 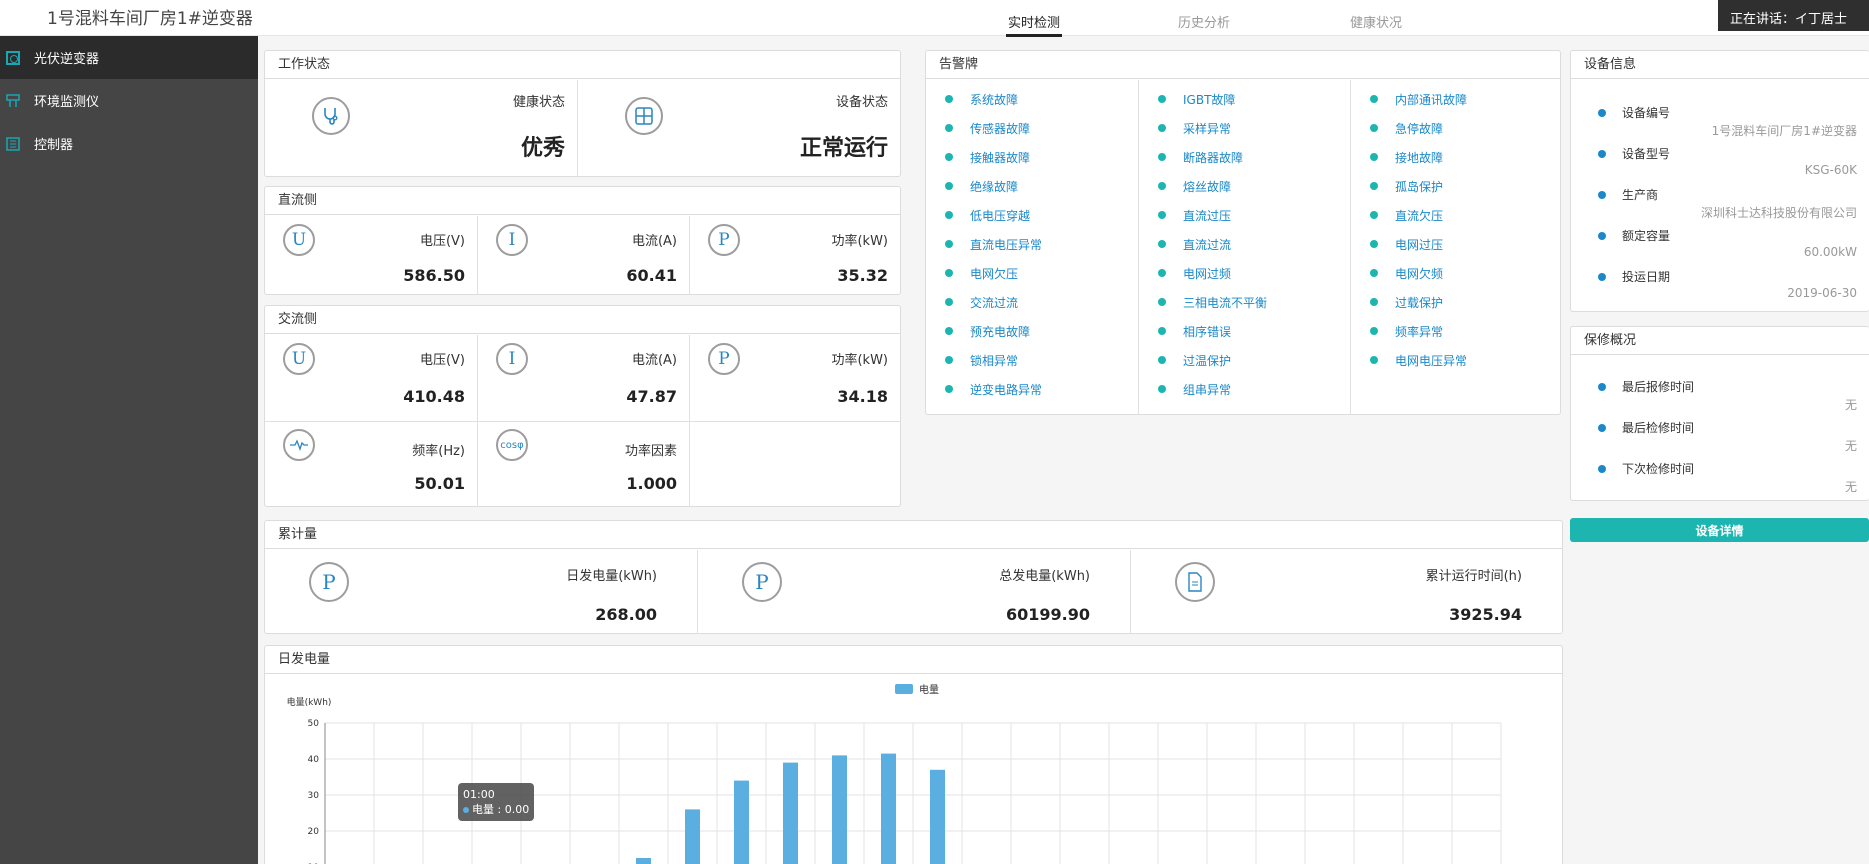 I want to click on device-detail-button: 设备详情, so click(x=1719, y=530).